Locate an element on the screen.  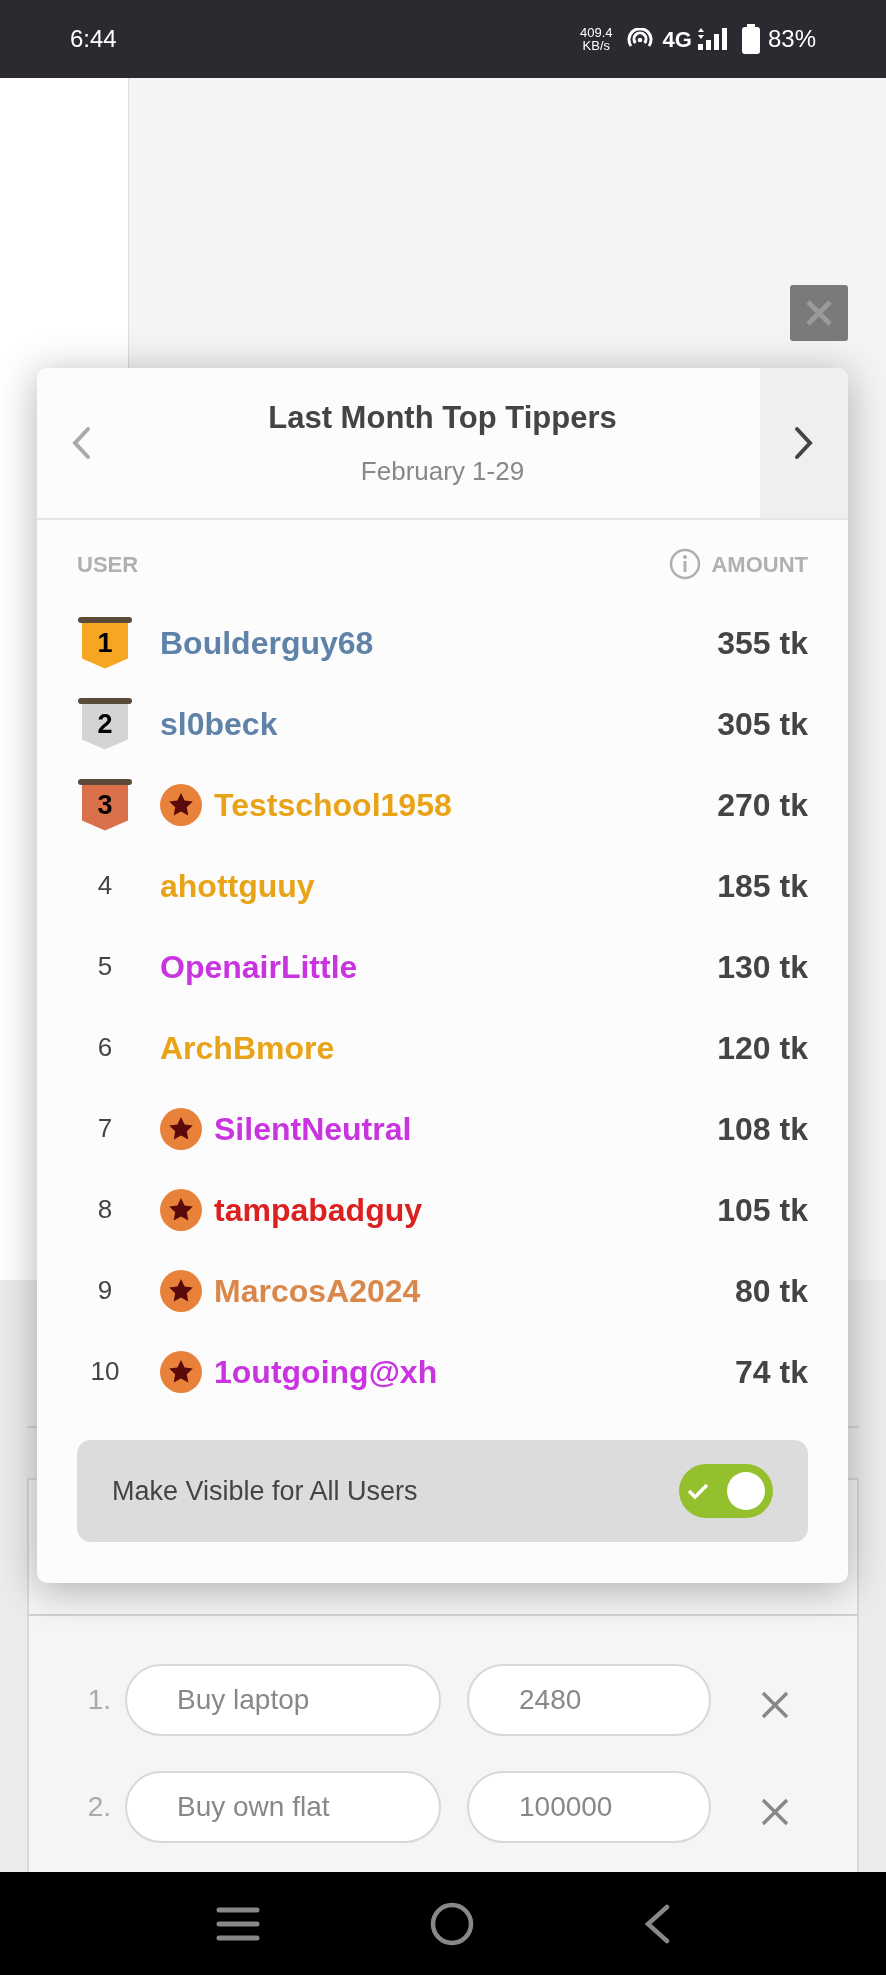
tip-amount: 305 tk is located at coordinates (762, 724).